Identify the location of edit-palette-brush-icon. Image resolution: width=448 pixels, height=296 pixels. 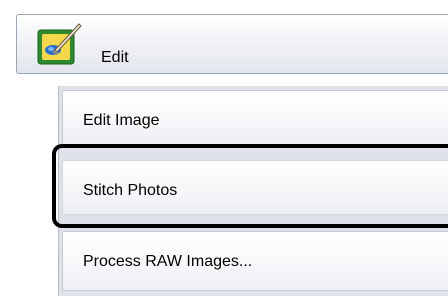
(59, 44).